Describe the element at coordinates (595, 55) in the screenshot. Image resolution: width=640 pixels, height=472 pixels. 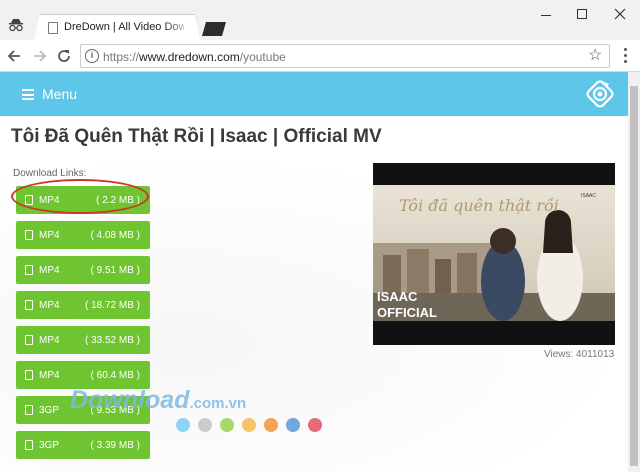
I see `bookmark-star-icon: ☆` at that location.